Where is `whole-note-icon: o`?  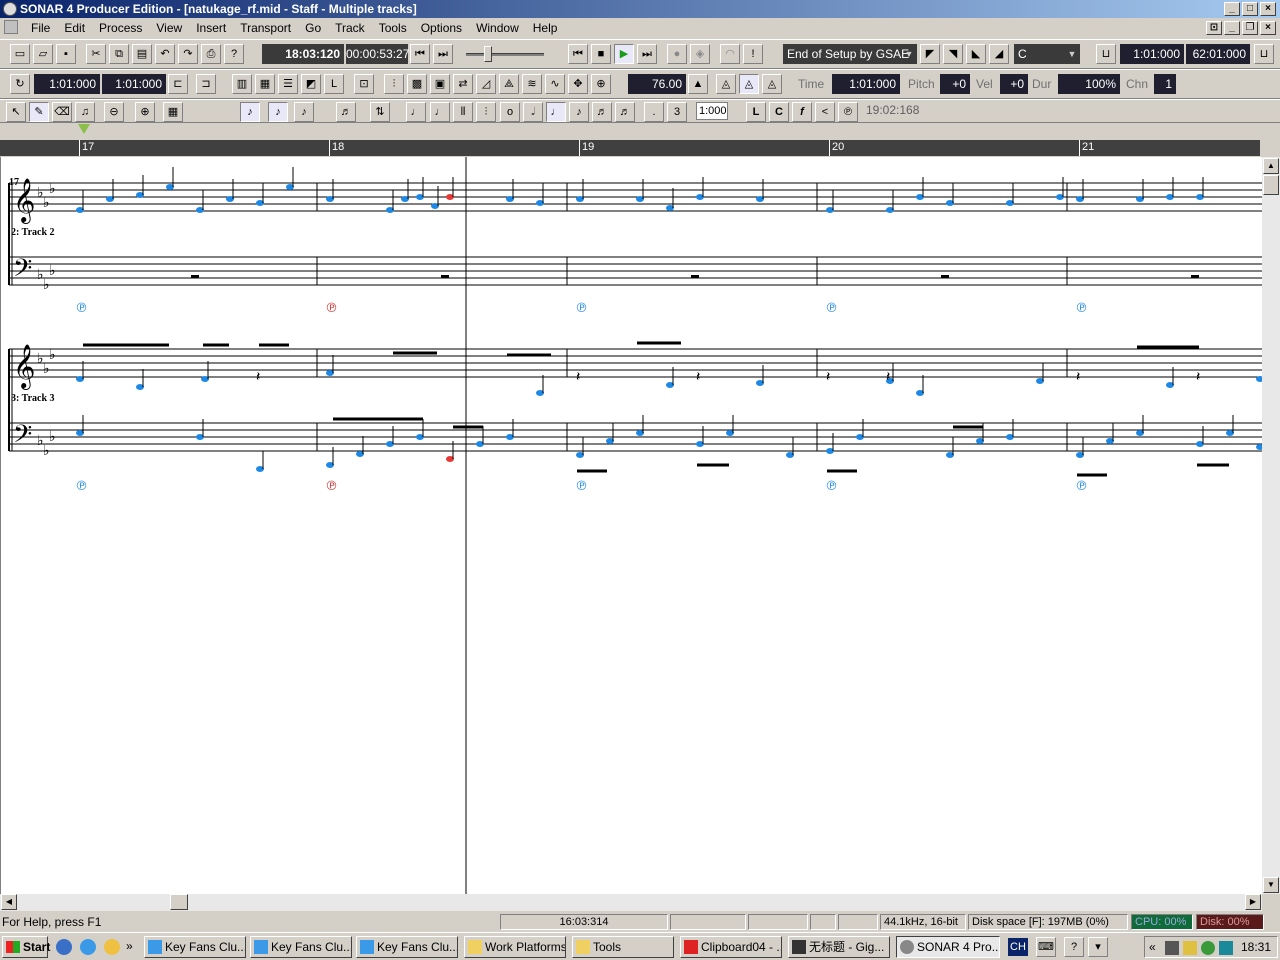 whole-note-icon: o is located at coordinates (510, 112).